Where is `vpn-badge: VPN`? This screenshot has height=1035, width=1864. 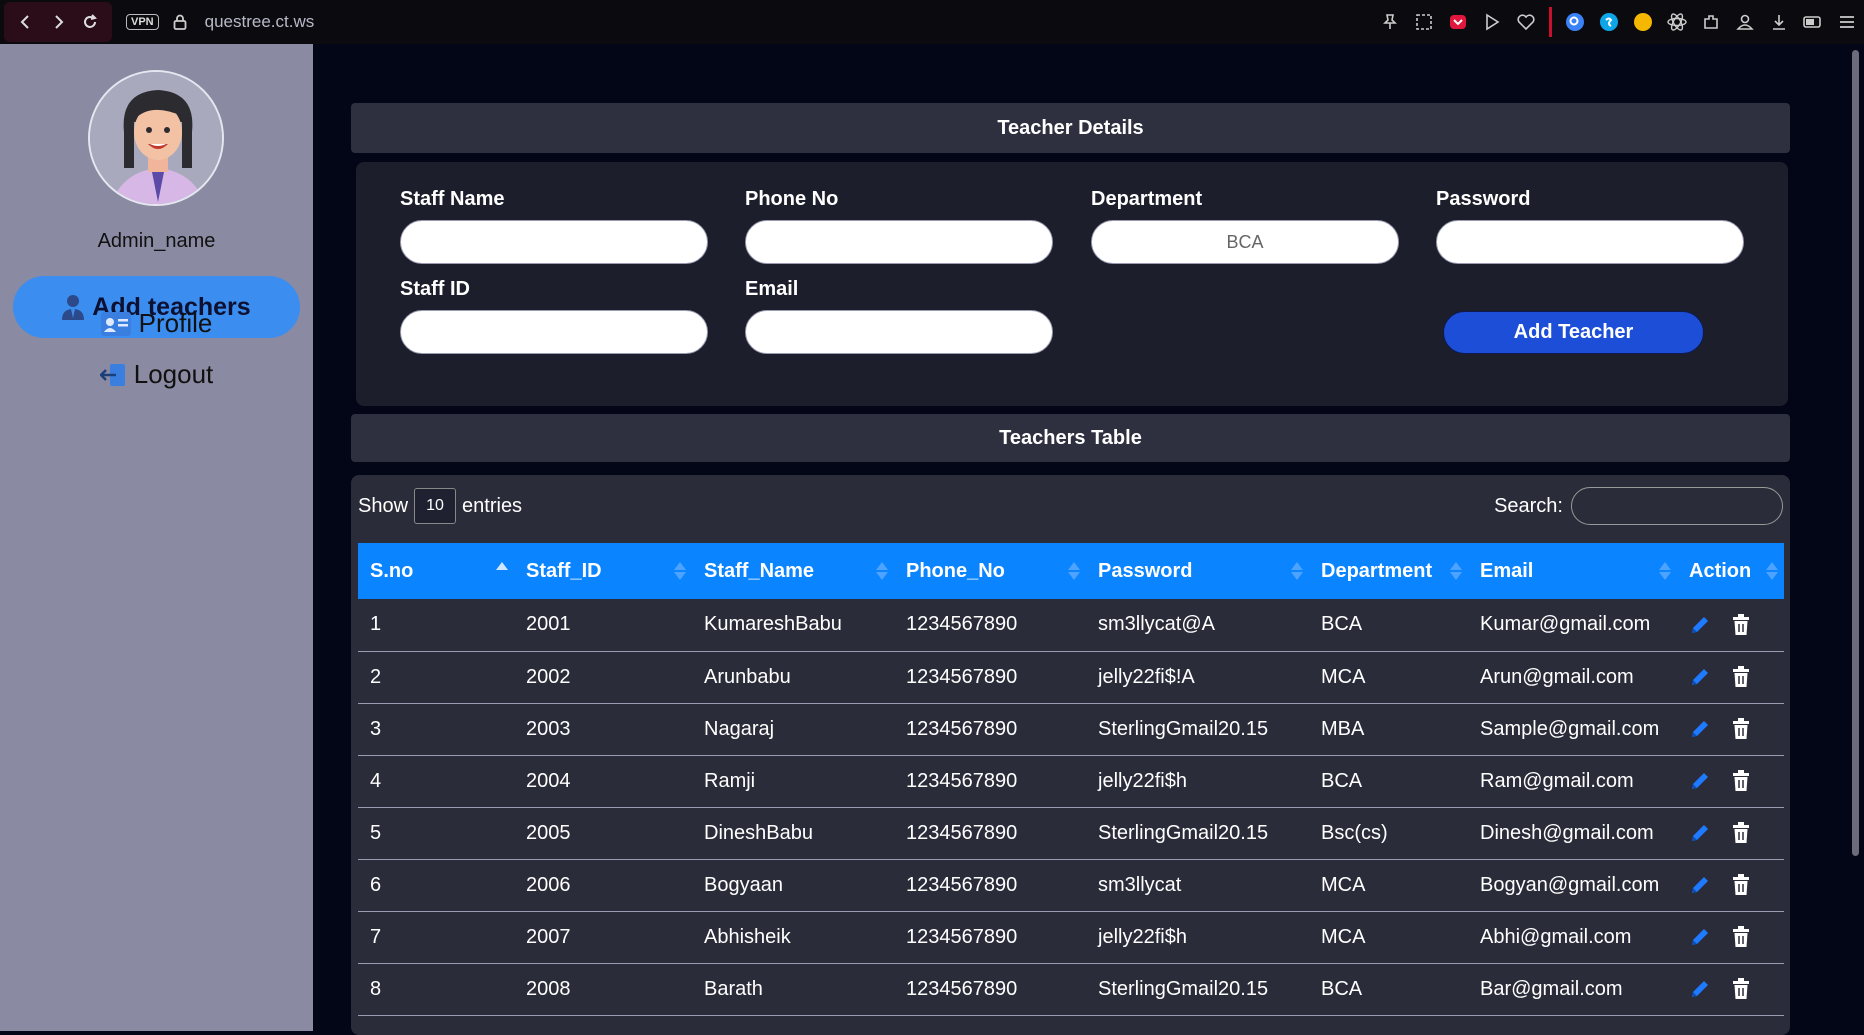 vpn-badge: VPN is located at coordinates (142, 22).